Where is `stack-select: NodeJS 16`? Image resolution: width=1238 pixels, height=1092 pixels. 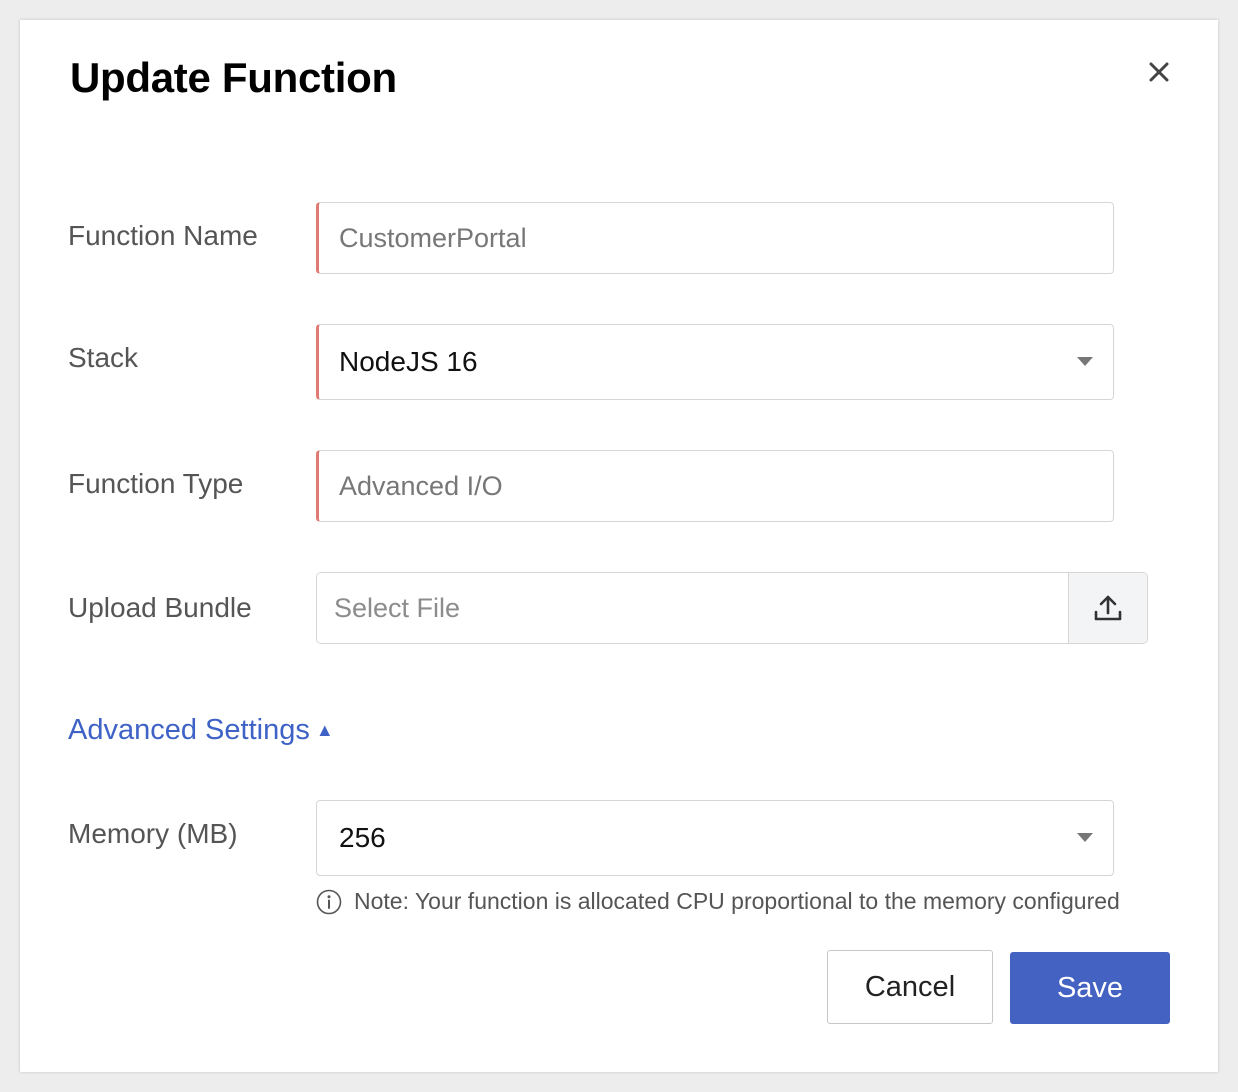
stack-select: NodeJS 16 is located at coordinates (715, 362).